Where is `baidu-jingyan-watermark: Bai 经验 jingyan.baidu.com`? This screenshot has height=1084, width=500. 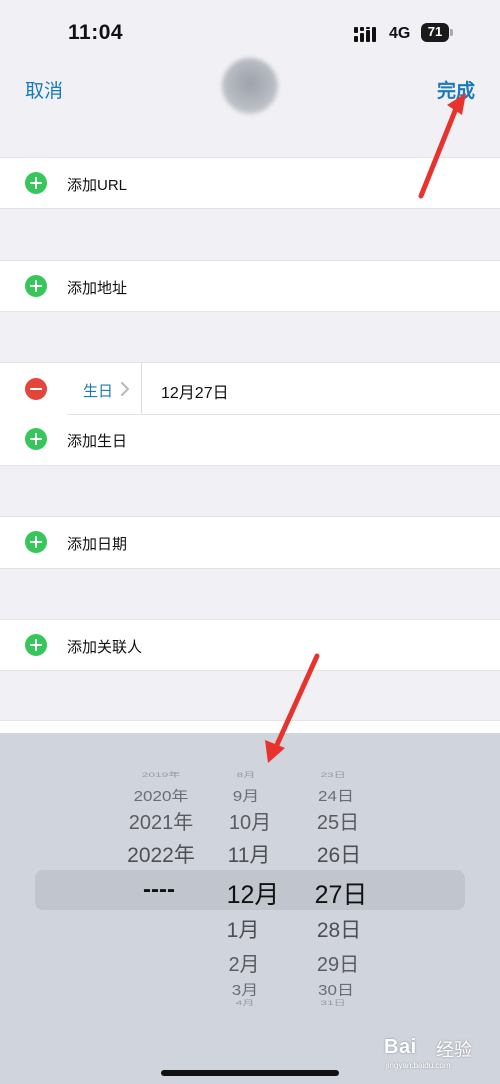 baidu-jingyan-watermark: Bai 经验 jingyan.baidu.com is located at coordinates (439, 1049).